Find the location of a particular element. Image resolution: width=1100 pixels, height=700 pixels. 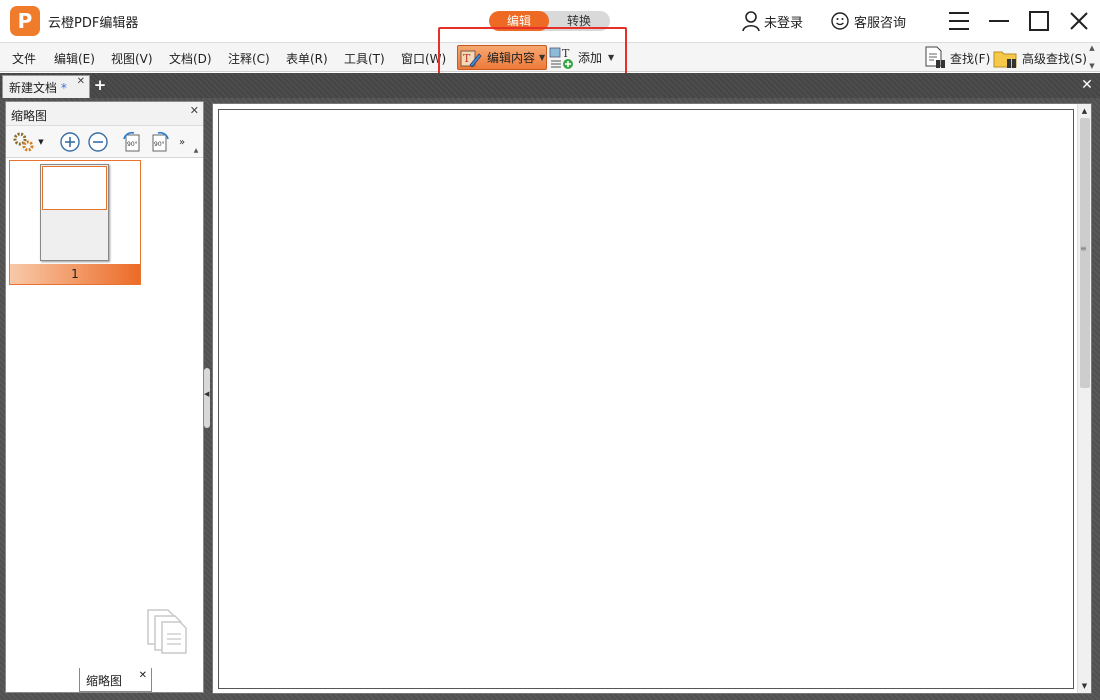

scrollbar-thumb is located at coordinates (1085, 253).